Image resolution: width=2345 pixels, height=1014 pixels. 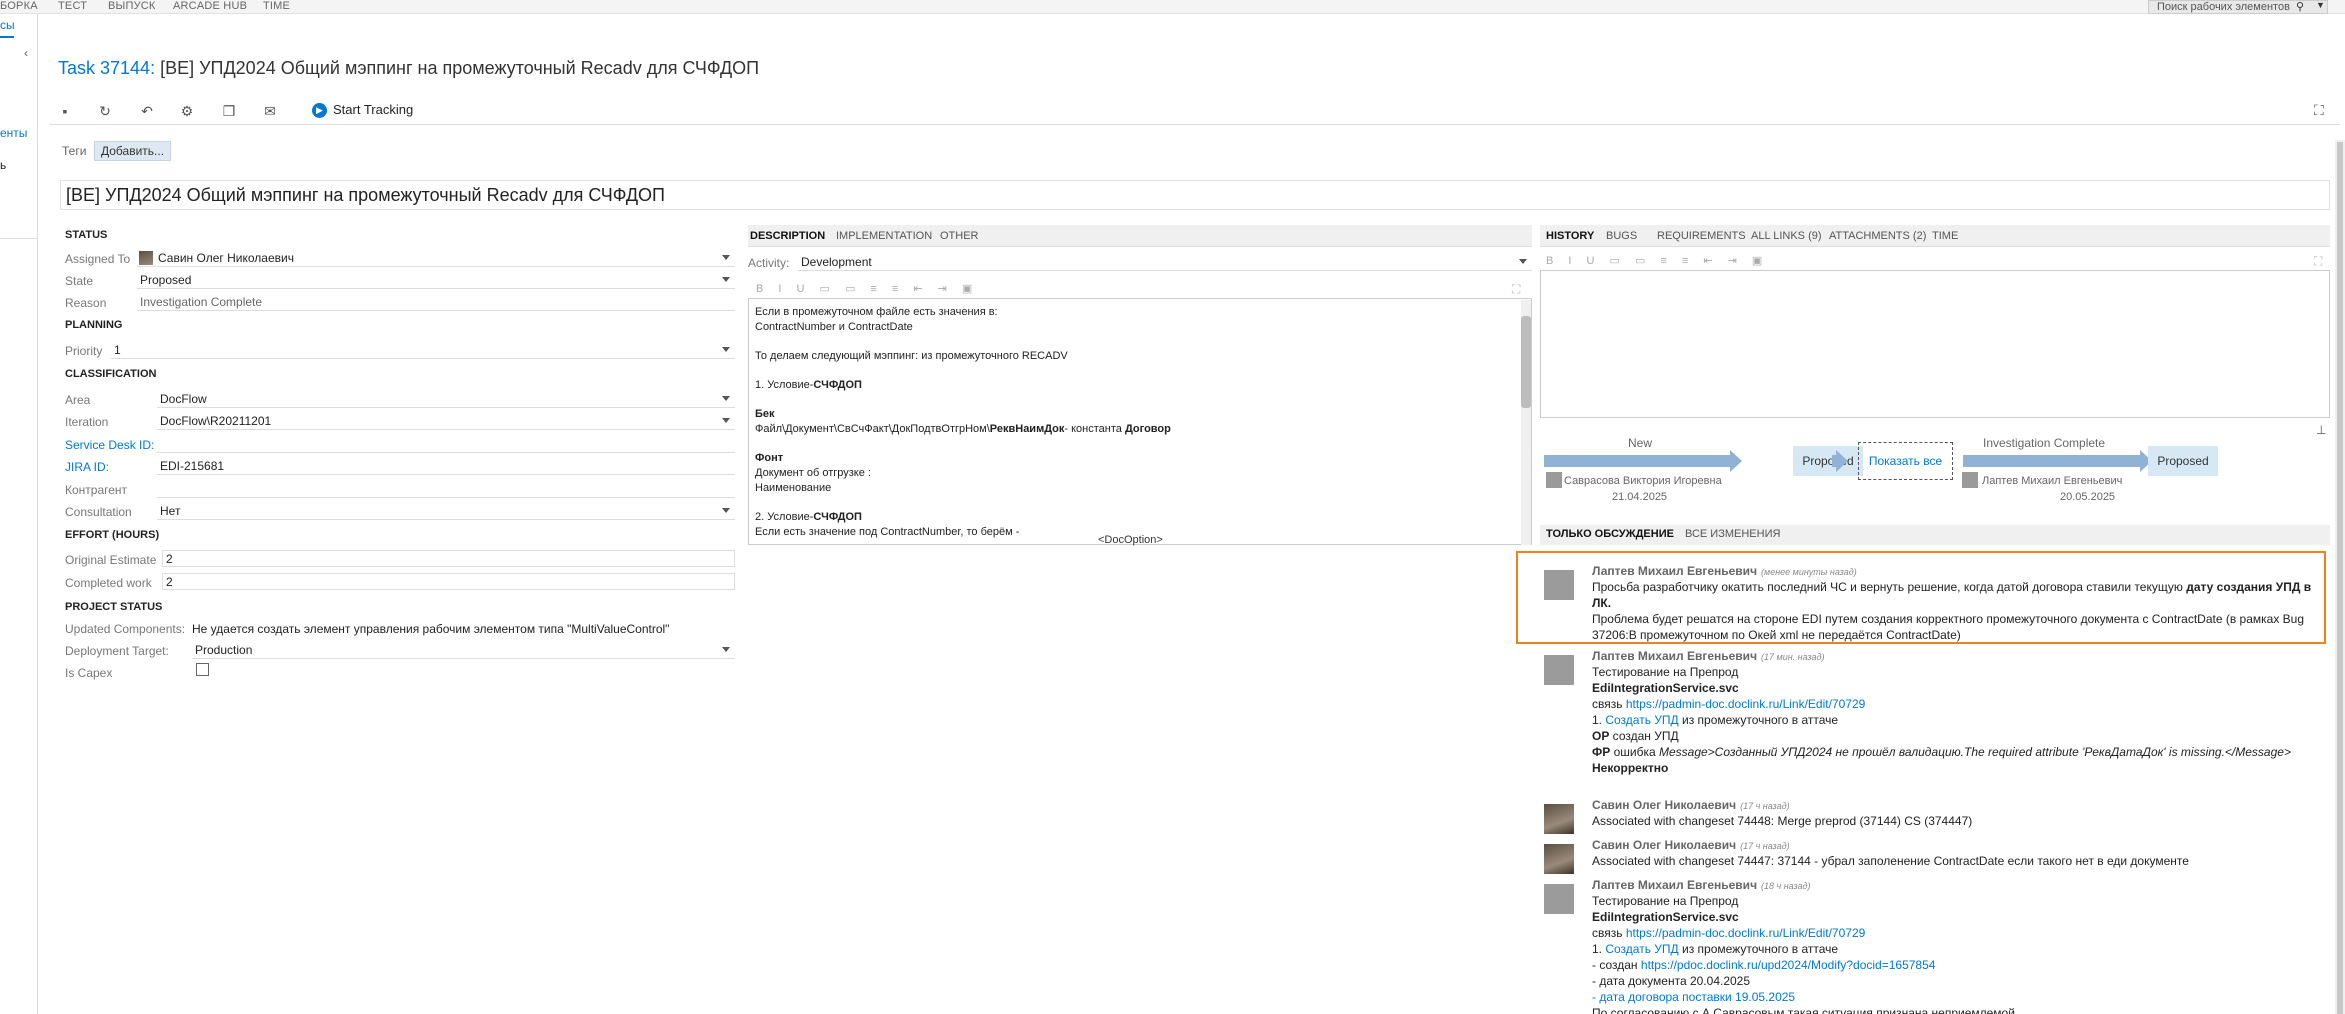 What do you see at coordinates (229, 111) in the screenshot?
I see `copy-icon: ❐` at bounding box center [229, 111].